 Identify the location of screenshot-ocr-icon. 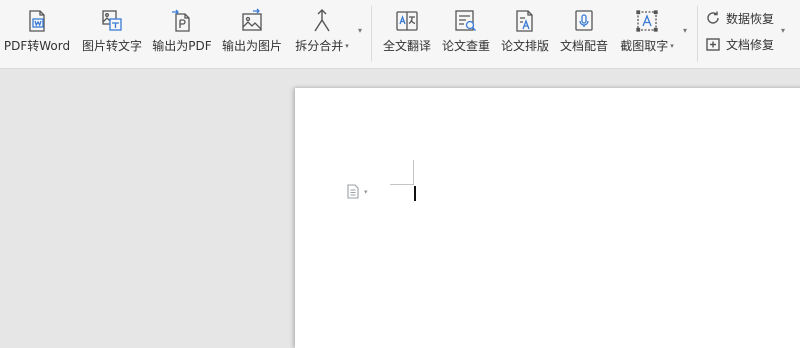
(647, 21).